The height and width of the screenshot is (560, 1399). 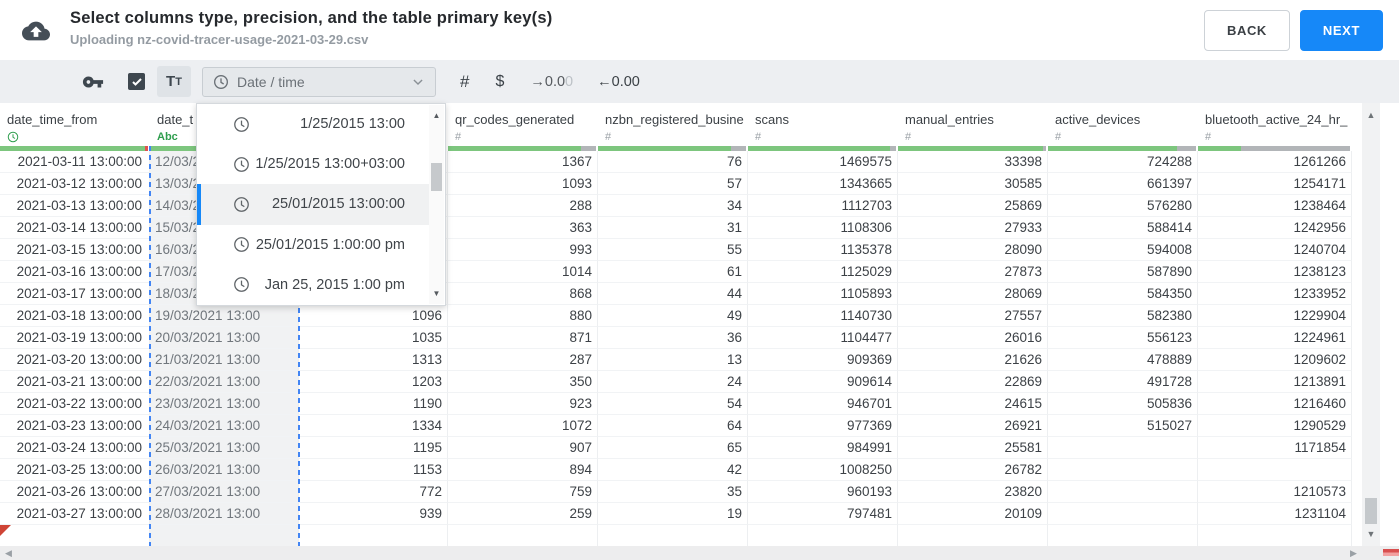 What do you see at coordinates (823, 250) in the screenshot?
I see `cell: 1135378` at bounding box center [823, 250].